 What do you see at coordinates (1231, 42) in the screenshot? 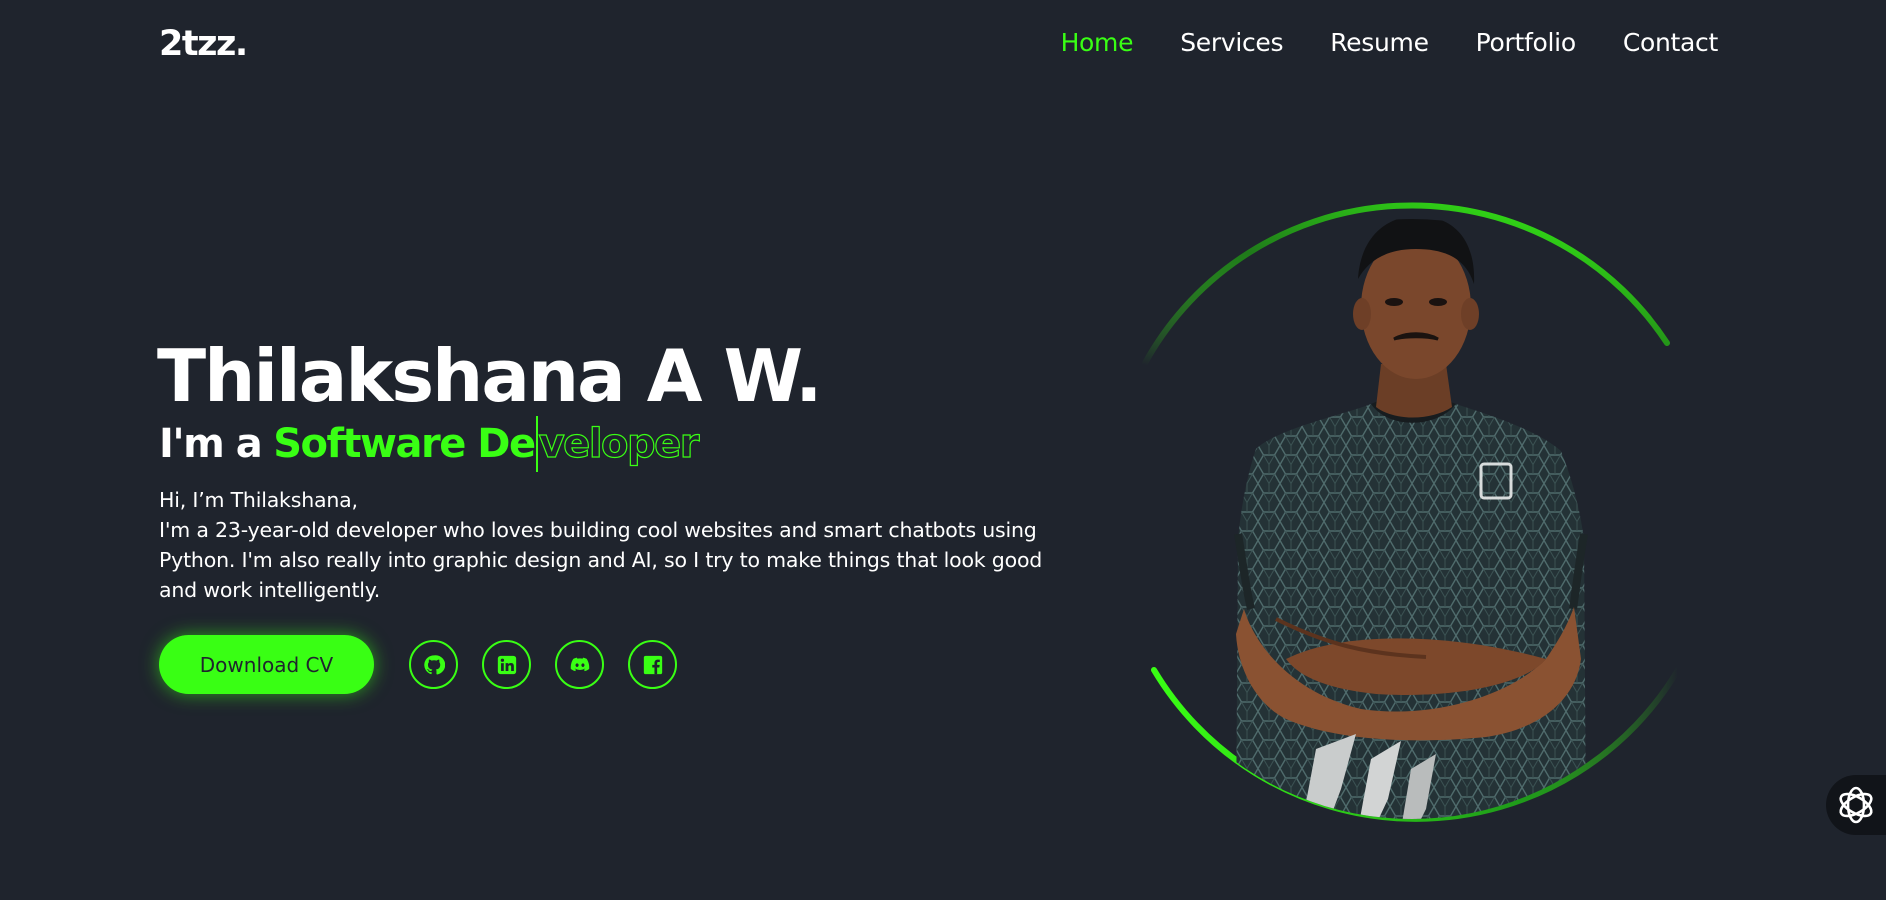
I see `nav-services: Services` at bounding box center [1231, 42].